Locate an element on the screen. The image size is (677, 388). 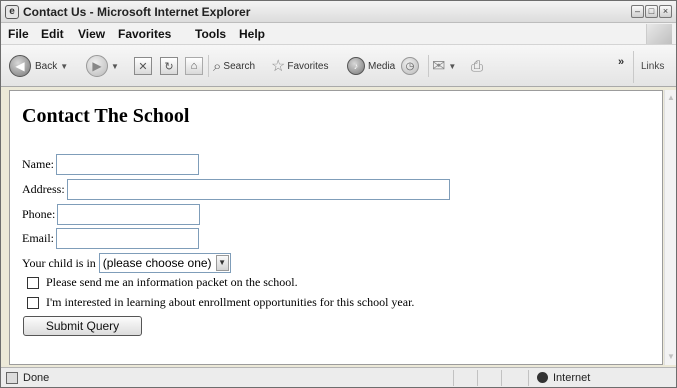
child-select: (please choose one) ▼ is located at coordinates (164, 263).